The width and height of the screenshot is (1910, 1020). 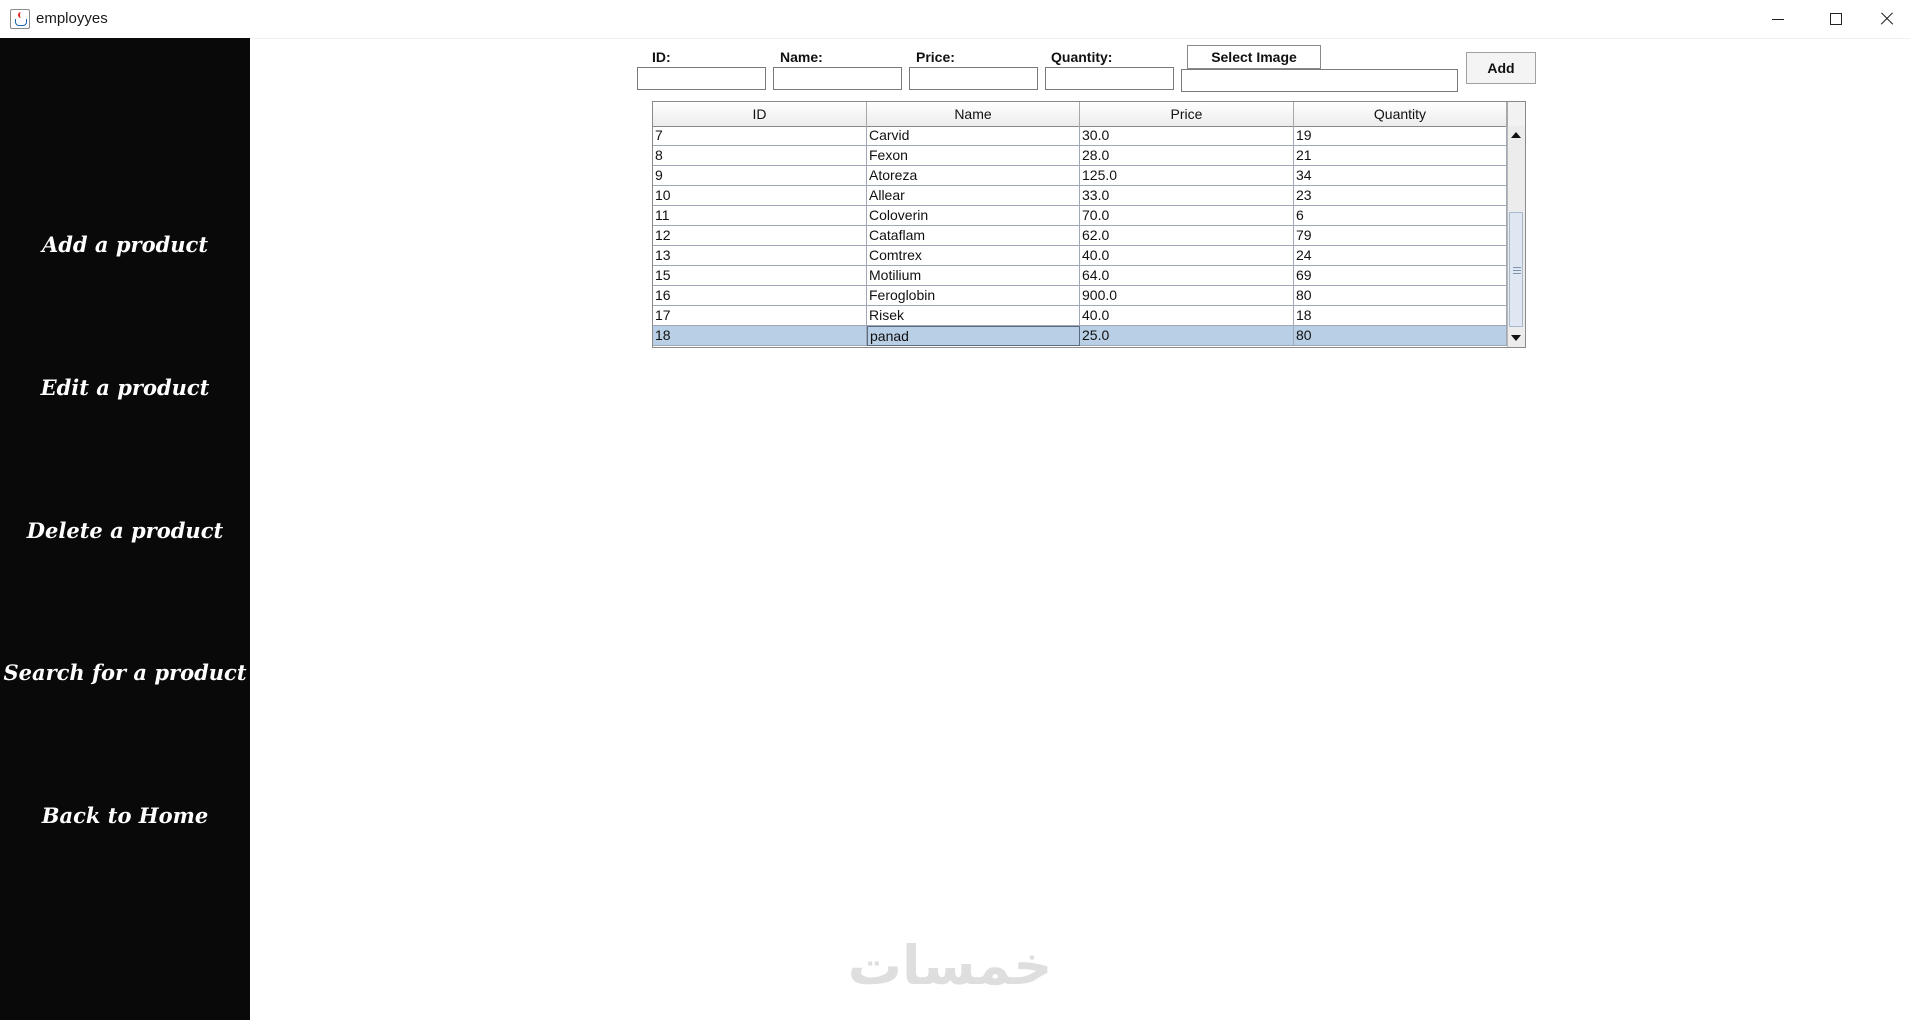 What do you see at coordinates (1400, 196) in the screenshot?
I see `quantity-cell: 23` at bounding box center [1400, 196].